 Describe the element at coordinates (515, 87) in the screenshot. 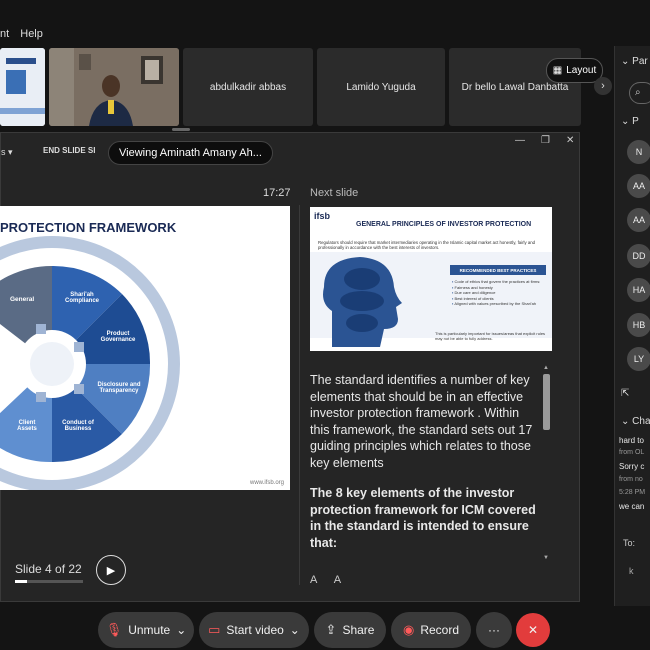

I see `participant-name: Dr bello Lawal Danbatta` at that location.